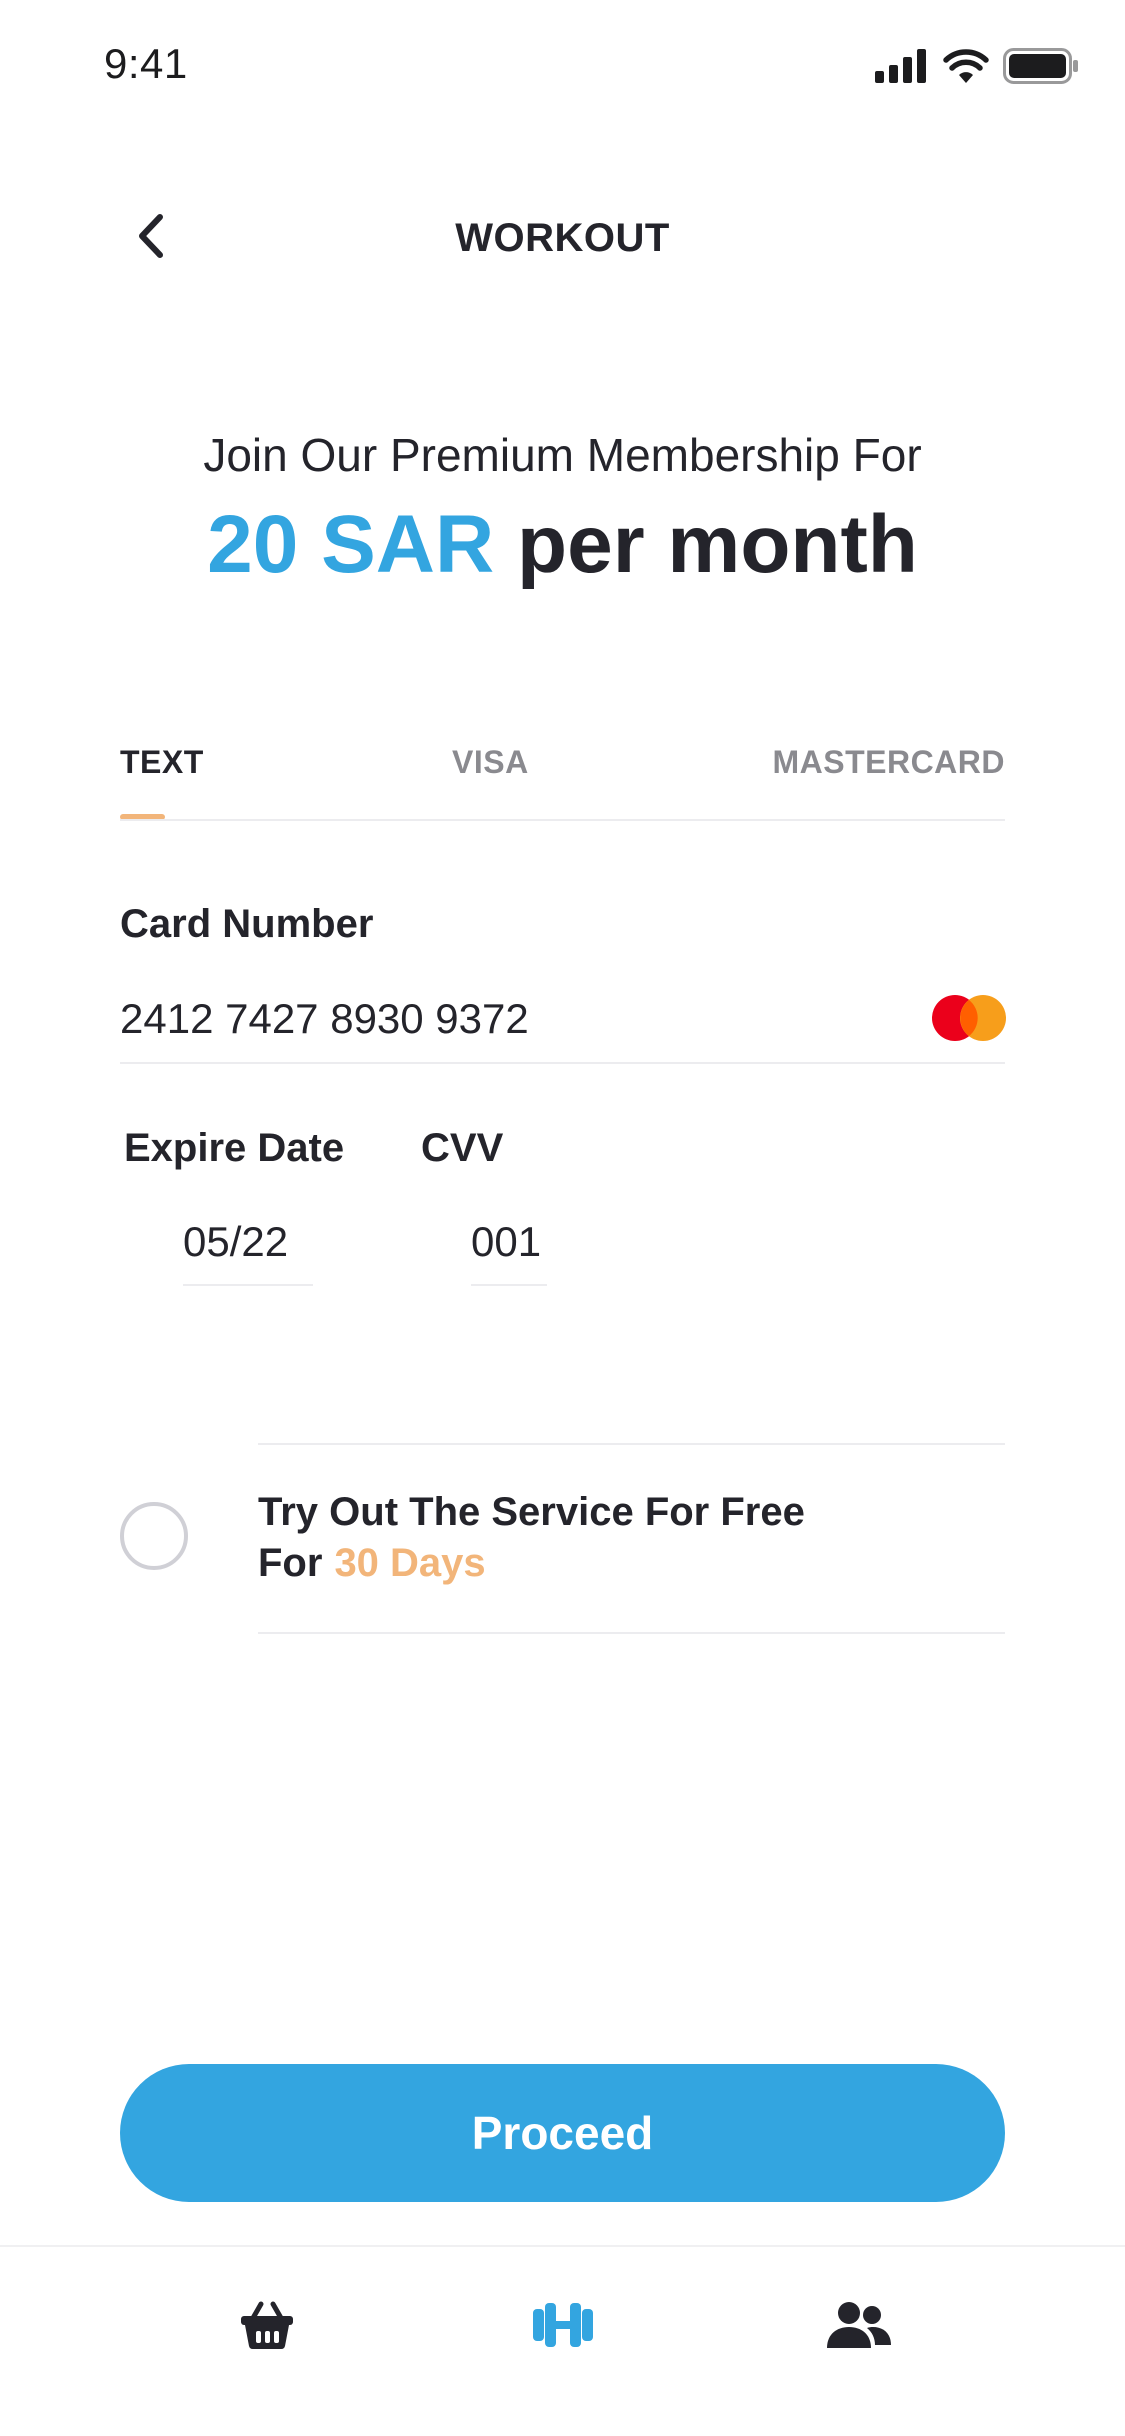 Image resolution: width=1125 pixels, height=2436 pixels. Describe the element at coordinates (562, 238) in the screenshot. I see `page-title: WORKOUT` at that location.